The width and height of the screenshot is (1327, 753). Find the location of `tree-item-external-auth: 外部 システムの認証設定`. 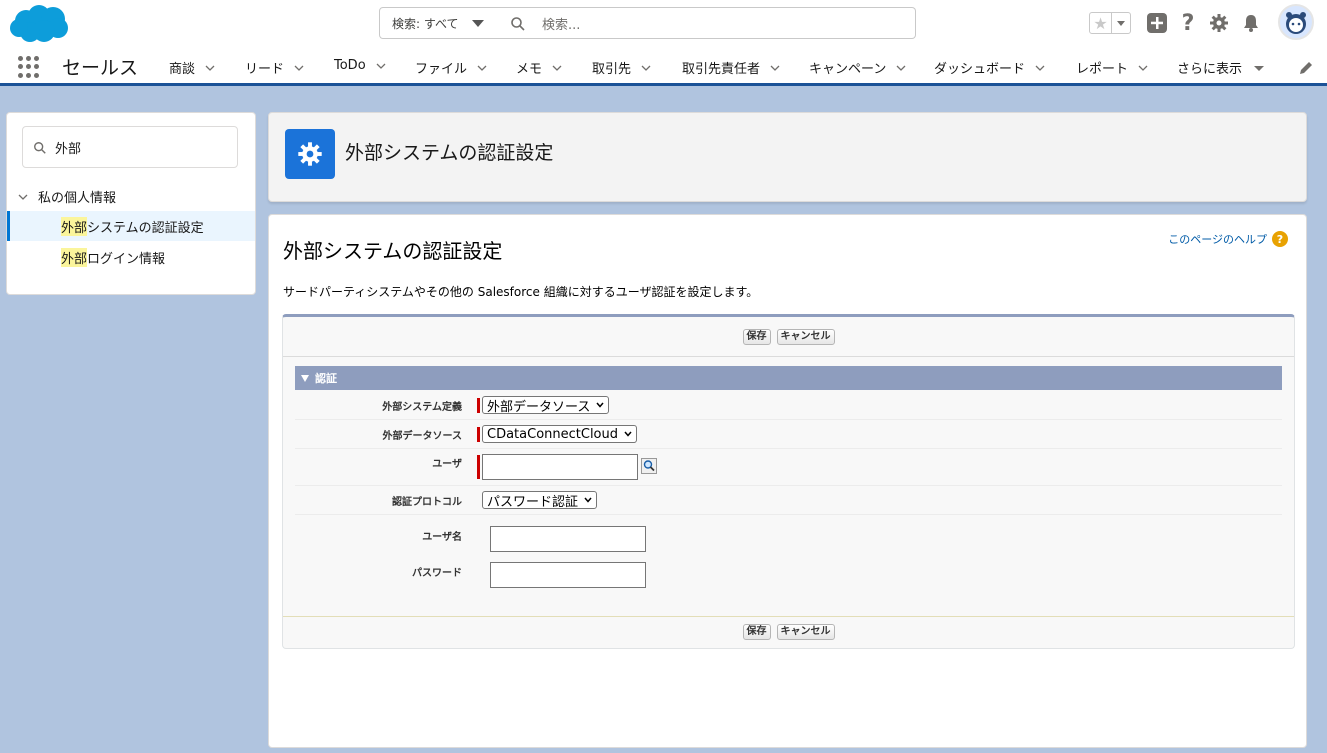

tree-item-external-auth: 外部 システムの認証設定 is located at coordinates (131, 226).